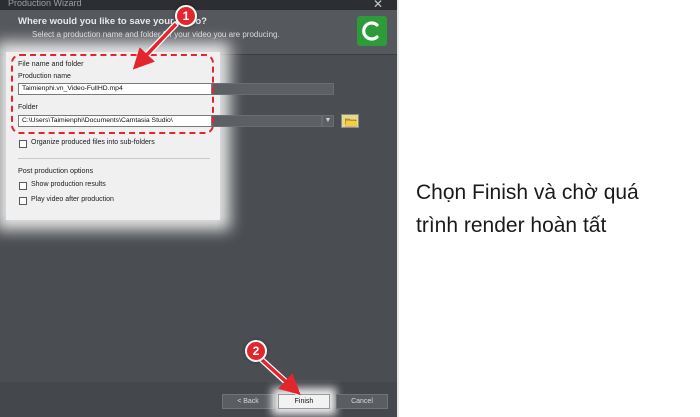  What do you see at coordinates (398, 208) in the screenshot?
I see `panel-divider` at bounding box center [398, 208].